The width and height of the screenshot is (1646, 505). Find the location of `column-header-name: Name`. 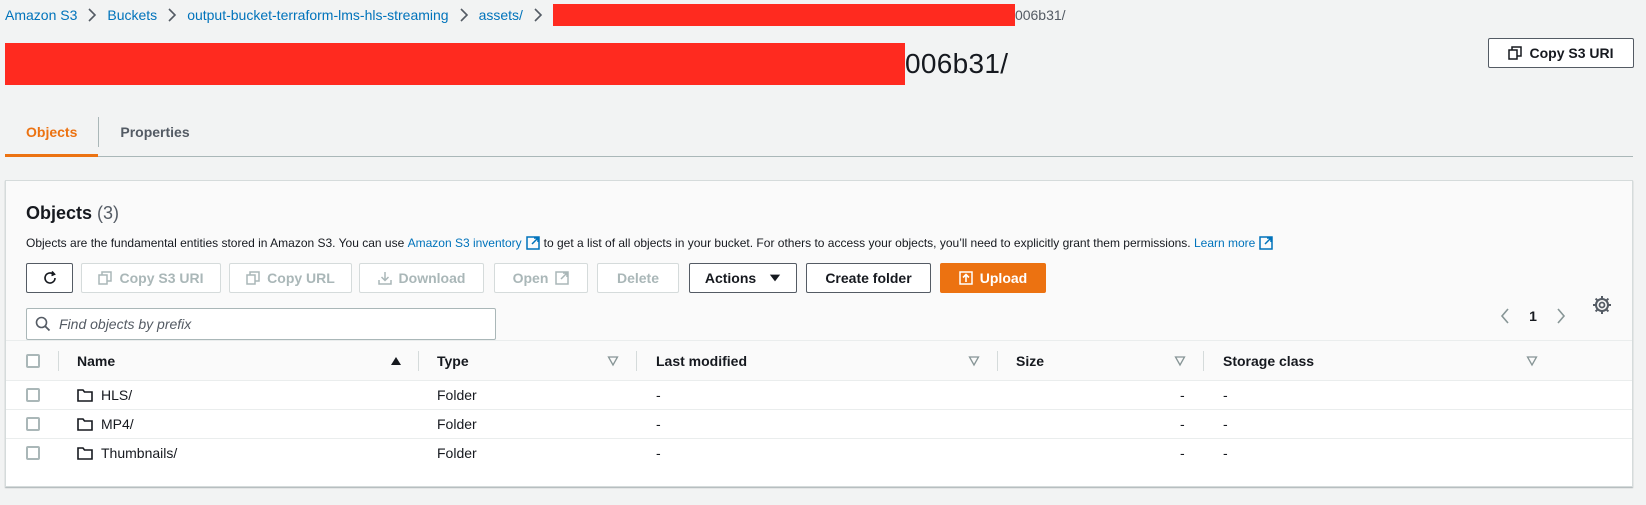

column-header-name: Name is located at coordinates (96, 361).